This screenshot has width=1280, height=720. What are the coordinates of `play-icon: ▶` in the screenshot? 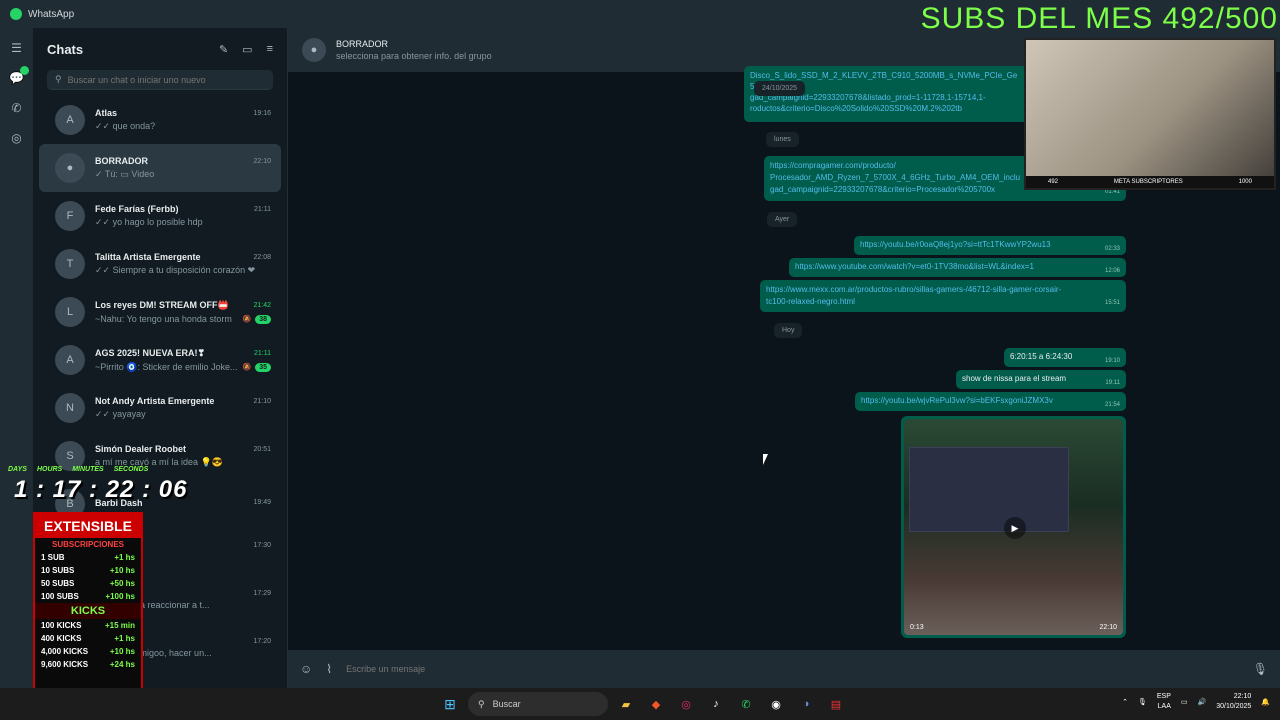 It's located at (1015, 528).